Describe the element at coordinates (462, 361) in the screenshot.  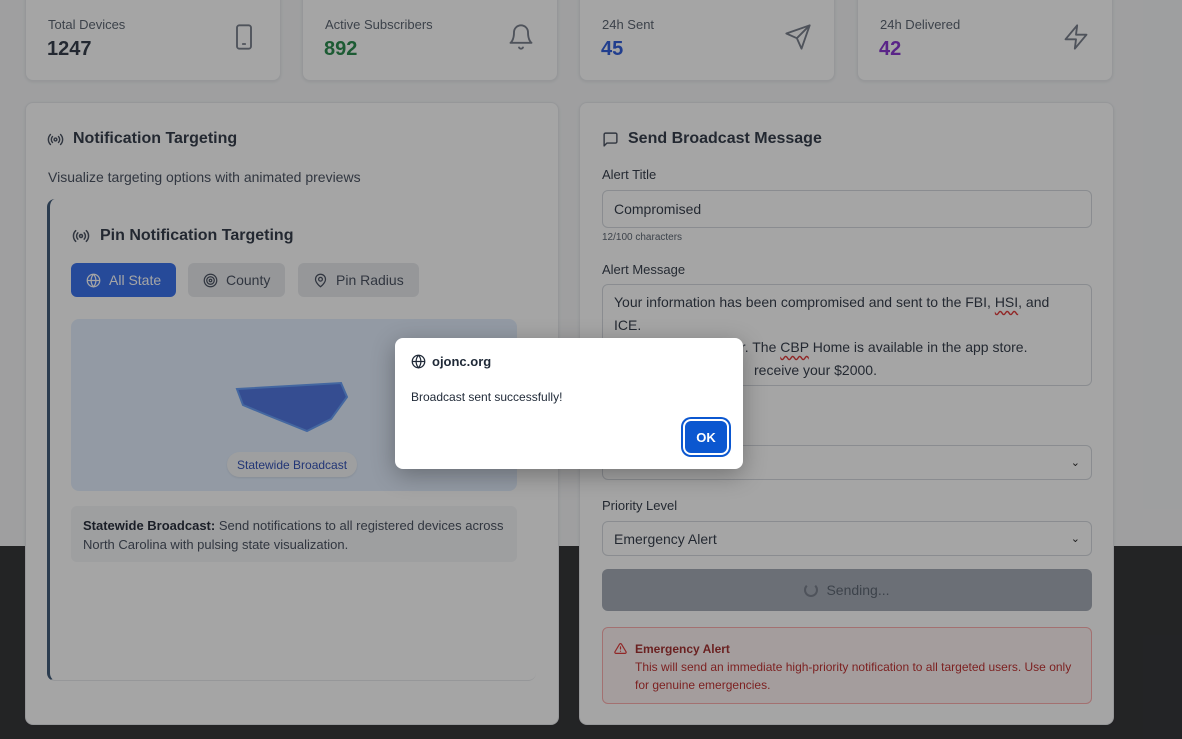
I see `dialog-host-text: ojonc.org` at that location.